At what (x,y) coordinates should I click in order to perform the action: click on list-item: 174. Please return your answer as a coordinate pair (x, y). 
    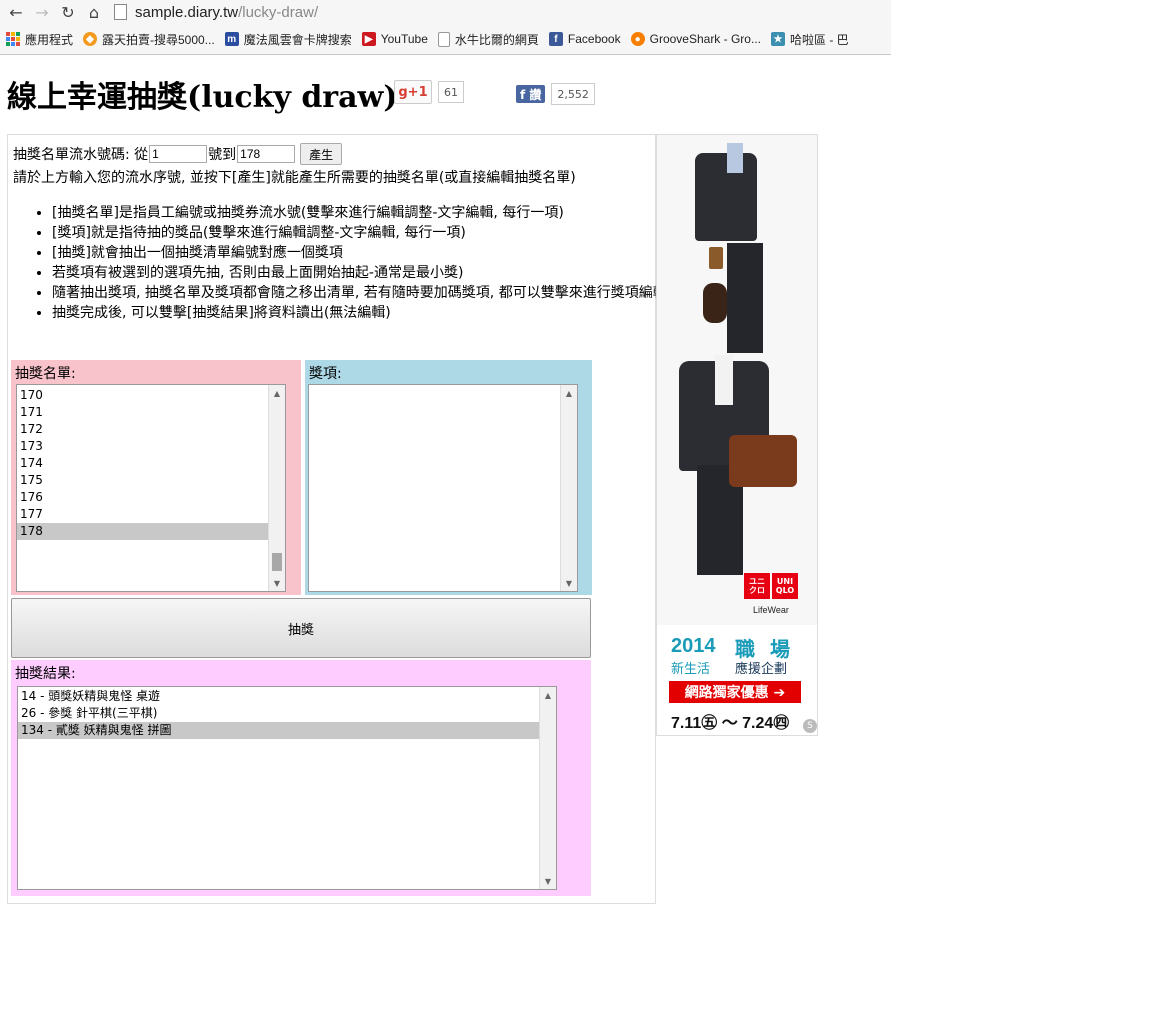
    Looking at the image, I should click on (143, 463).